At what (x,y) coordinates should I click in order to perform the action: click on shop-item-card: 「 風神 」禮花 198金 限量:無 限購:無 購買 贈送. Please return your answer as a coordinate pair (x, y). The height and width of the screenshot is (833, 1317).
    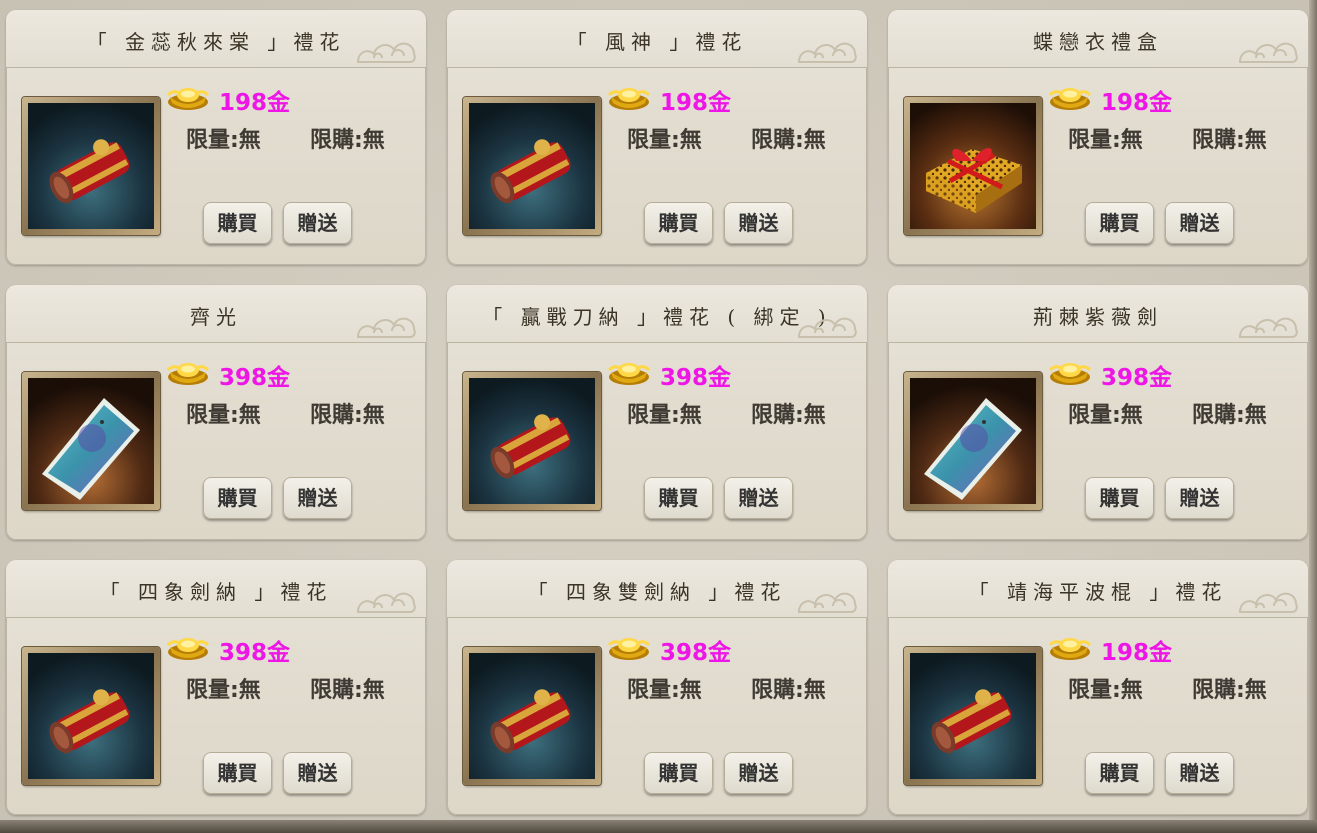
    Looking at the image, I should click on (657, 137).